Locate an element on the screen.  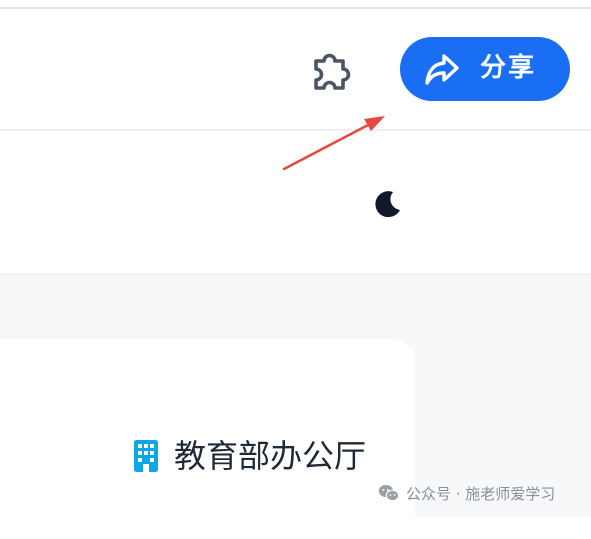
theme-toggle-button is located at coordinates (388, 204).